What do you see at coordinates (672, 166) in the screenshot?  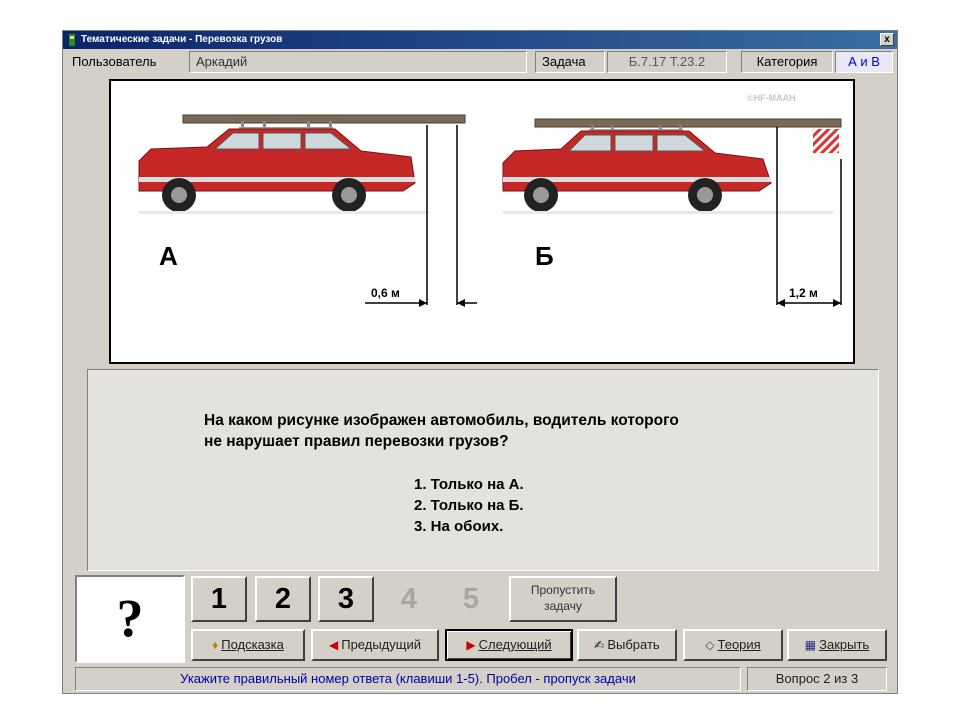 I see `car-b` at bounding box center [672, 166].